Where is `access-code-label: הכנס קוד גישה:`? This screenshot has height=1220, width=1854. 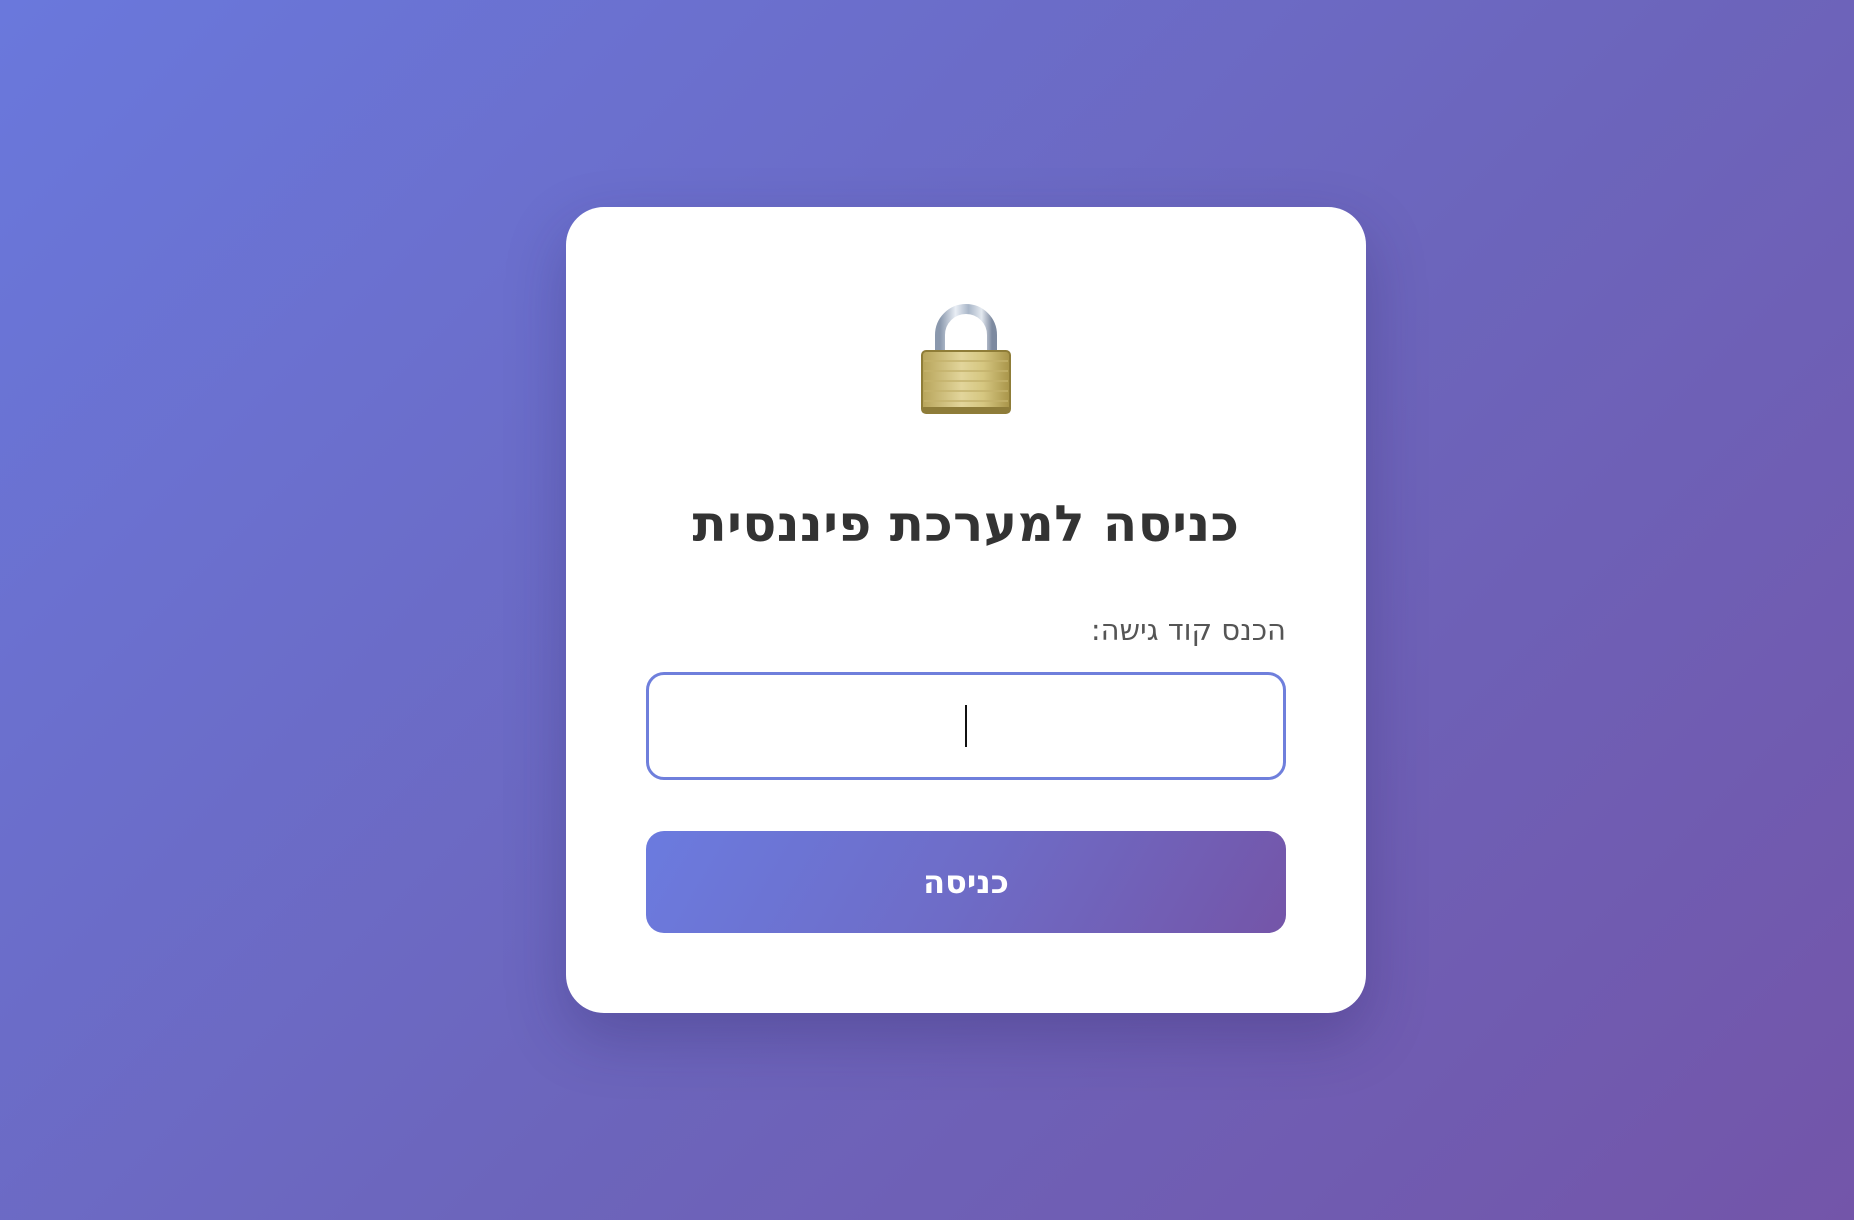
access-code-label: הכנס קוד גישה: is located at coordinates (1188, 630).